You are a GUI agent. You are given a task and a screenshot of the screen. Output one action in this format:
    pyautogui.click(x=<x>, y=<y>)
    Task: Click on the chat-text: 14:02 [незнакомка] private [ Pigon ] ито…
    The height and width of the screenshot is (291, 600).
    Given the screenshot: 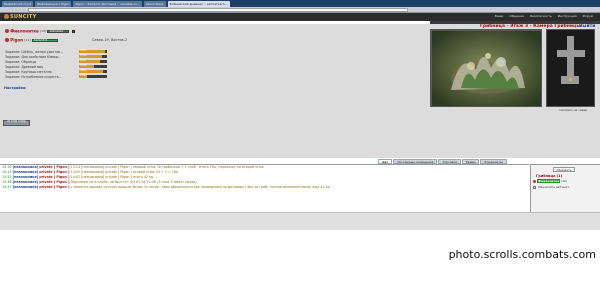 What is the action you would take?
    pyautogui.click(x=112, y=177)
    